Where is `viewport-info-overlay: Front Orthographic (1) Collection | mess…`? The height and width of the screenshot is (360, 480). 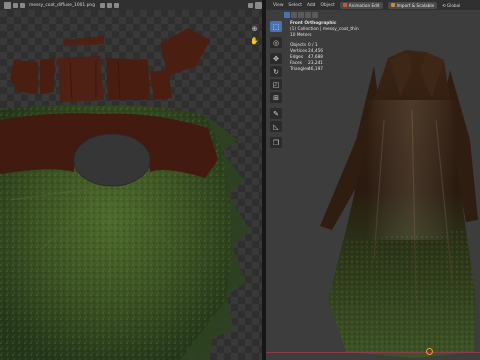
viewport-info-overlay: Front Orthographic (1) Collection | mess… is located at coordinates (324, 47).